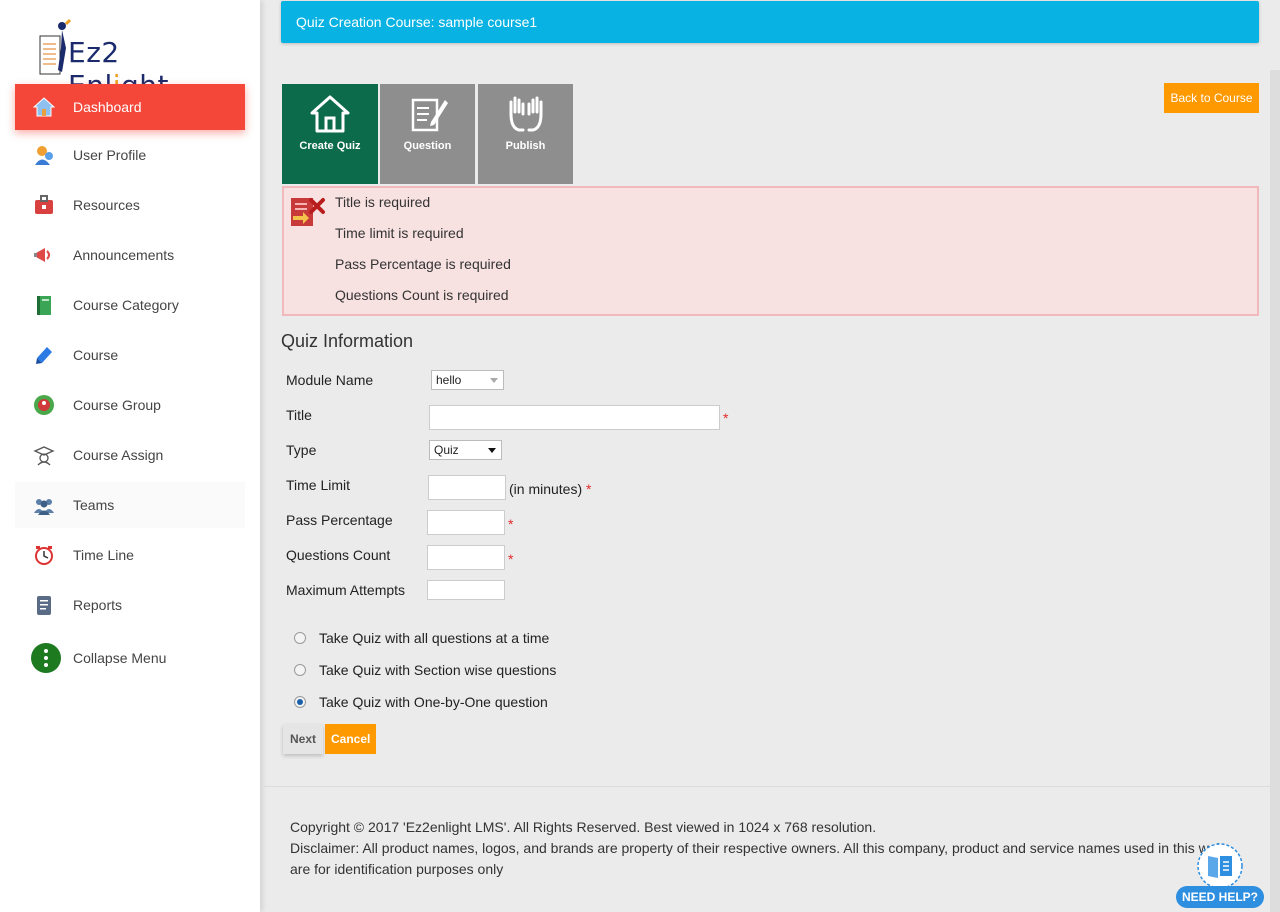  What do you see at coordinates (107, 107) in the screenshot?
I see `sidebar-item-label: Dashboard` at bounding box center [107, 107].